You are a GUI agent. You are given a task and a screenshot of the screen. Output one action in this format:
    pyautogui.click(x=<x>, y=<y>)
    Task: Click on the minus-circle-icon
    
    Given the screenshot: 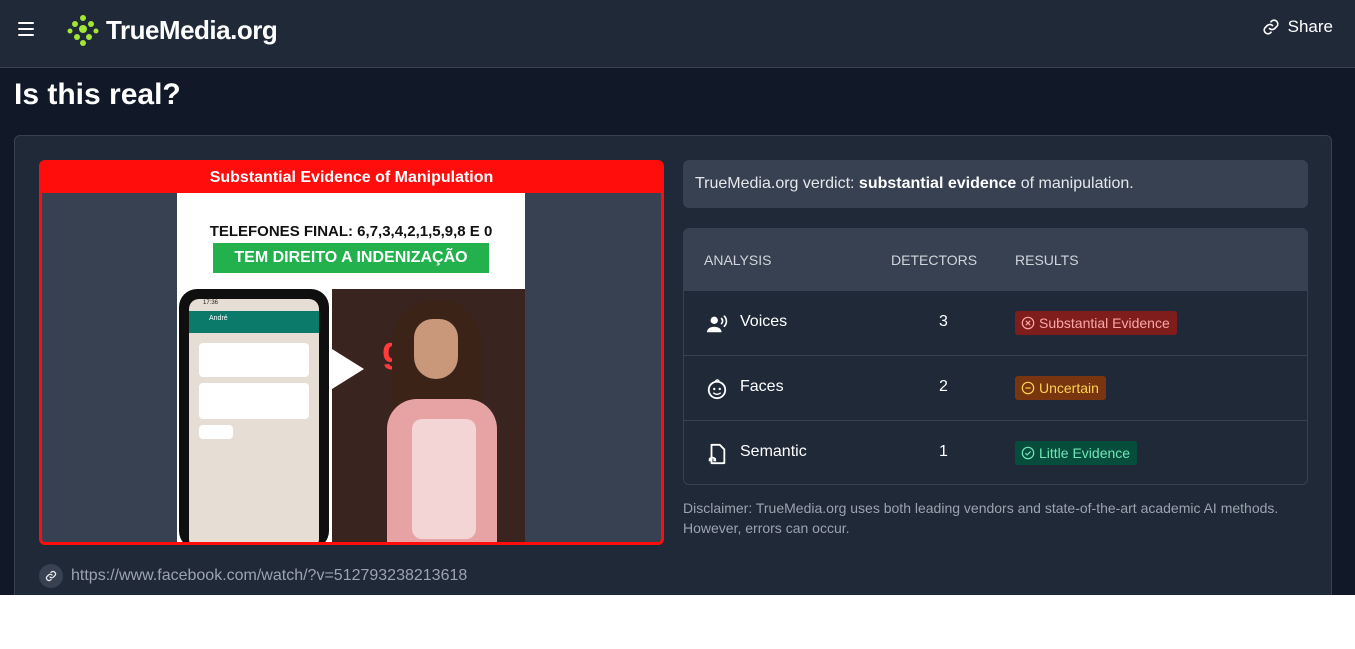 What is the action you would take?
    pyautogui.click(x=1028, y=388)
    